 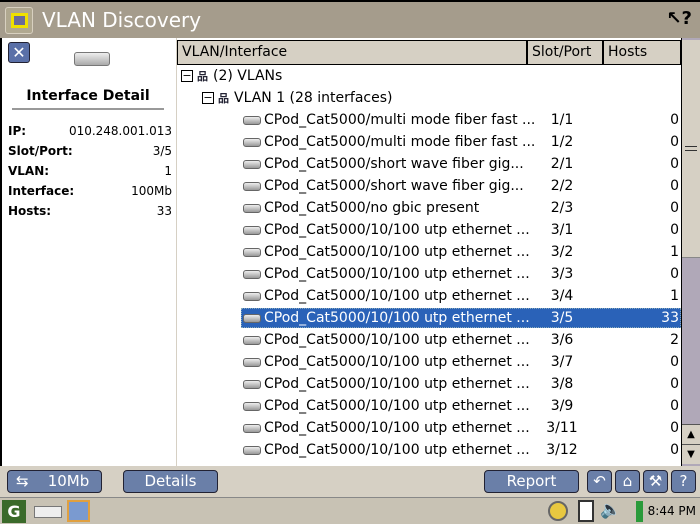 I want to click on clock: 8:44 PM, so click(x=671, y=511).